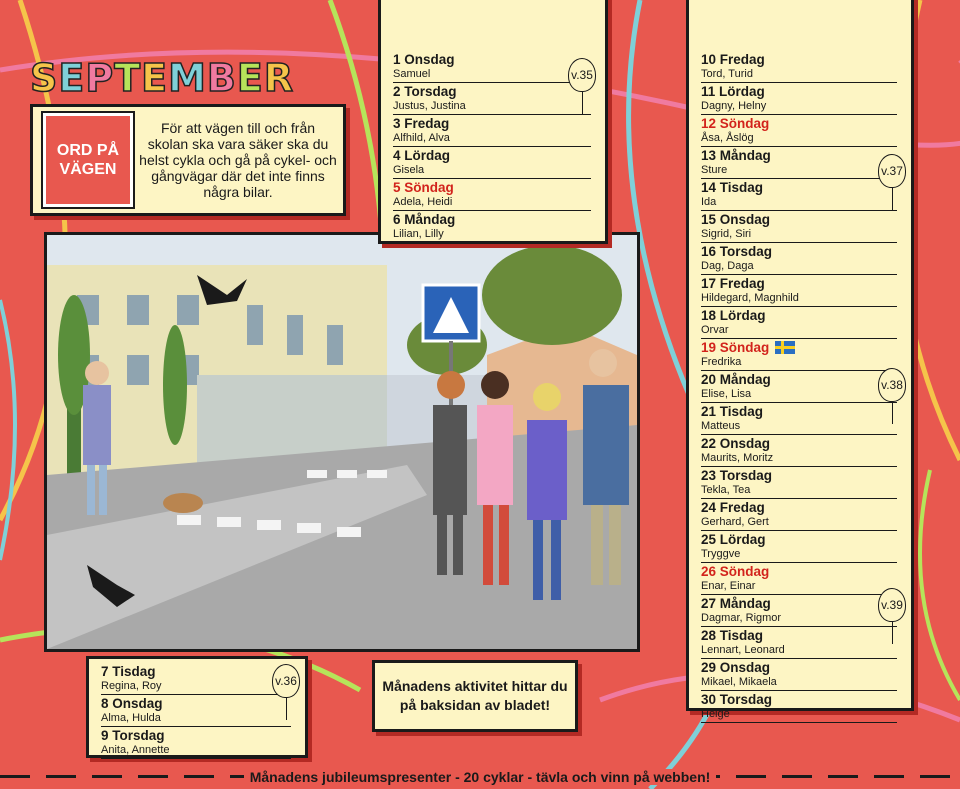 The height and width of the screenshot is (789, 960). Describe the element at coordinates (799, 675) in the screenshot. I see `calendar-day: 29 Onsdag Mikael, Mikaela` at that location.